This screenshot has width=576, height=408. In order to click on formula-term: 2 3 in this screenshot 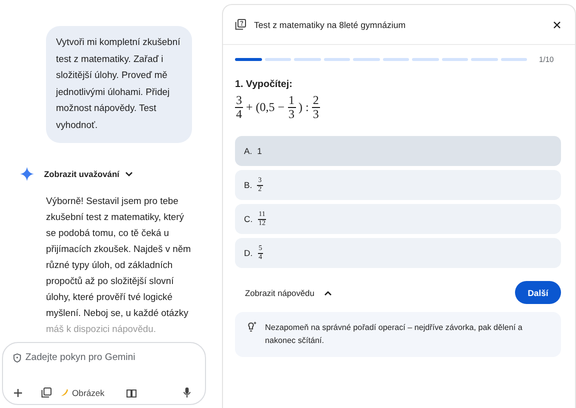, I will do `click(316, 107)`.